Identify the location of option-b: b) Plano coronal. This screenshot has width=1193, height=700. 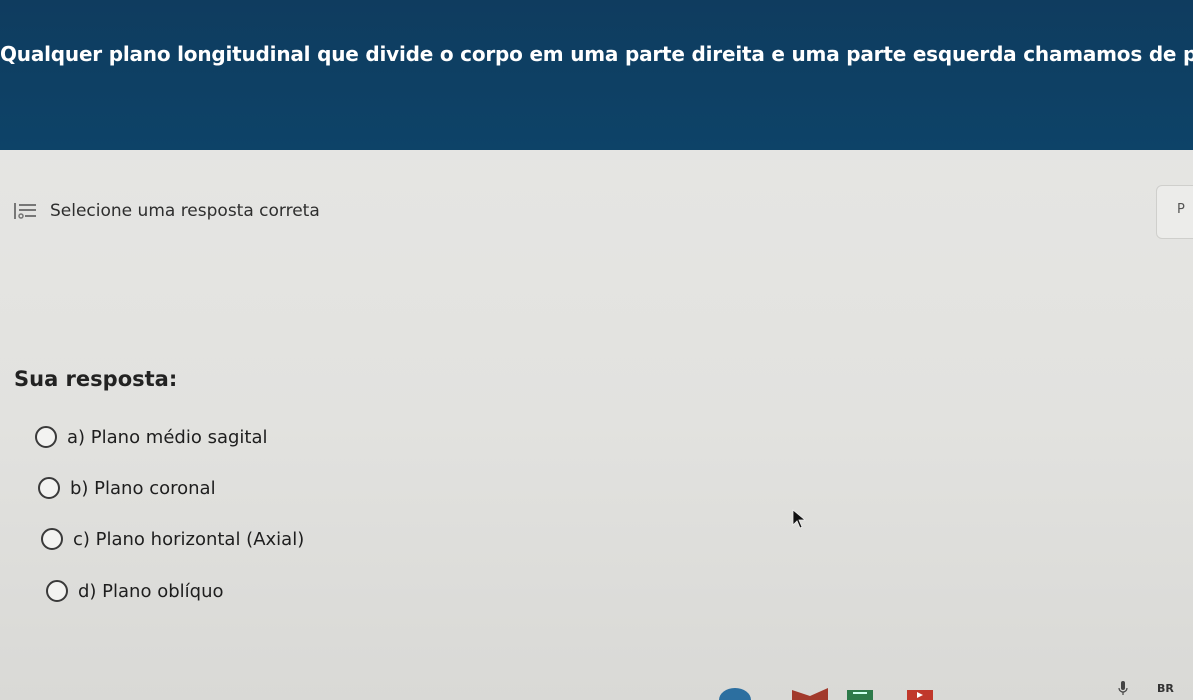
(127, 488).